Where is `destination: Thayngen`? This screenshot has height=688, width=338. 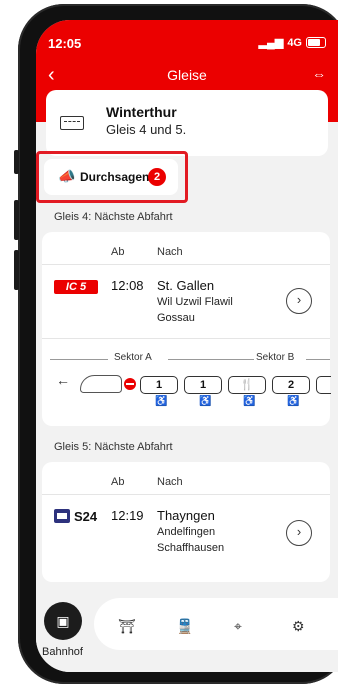
destination: Thayngen is located at coordinates (186, 515).